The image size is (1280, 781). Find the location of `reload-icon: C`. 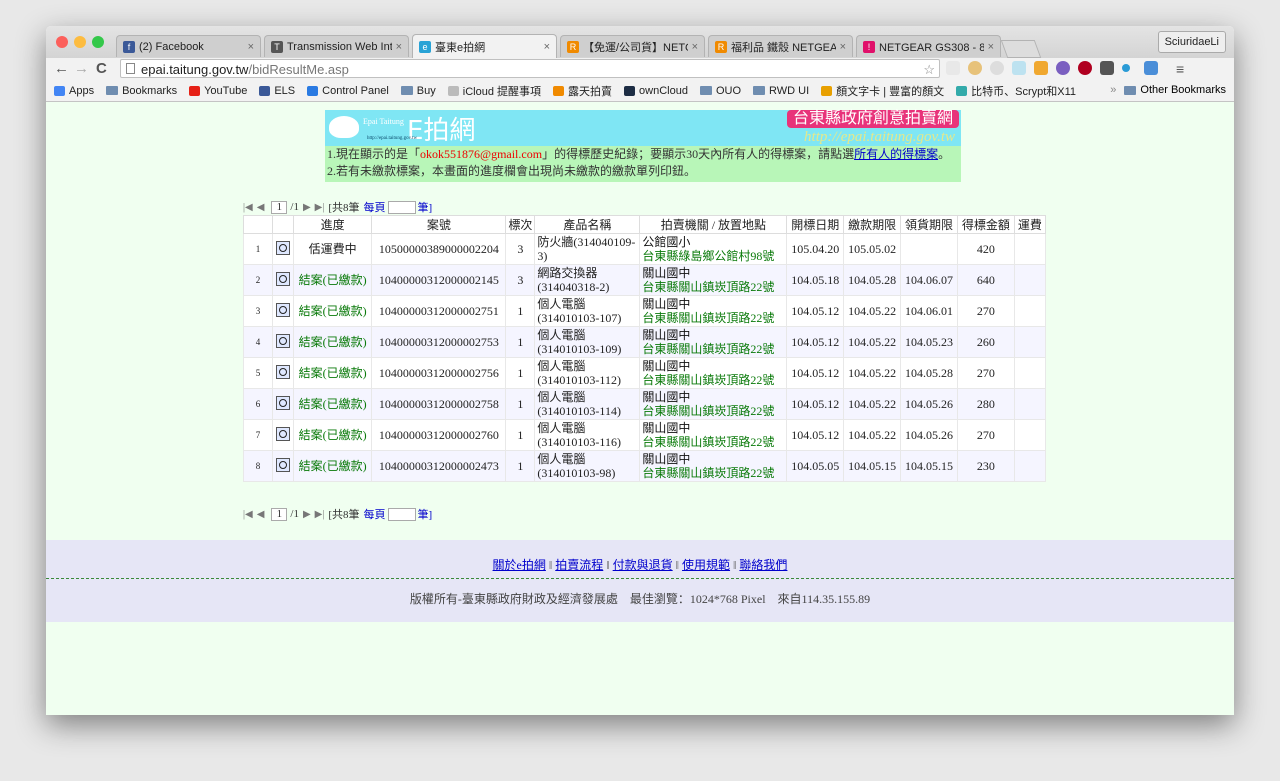

reload-icon: C is located at coordinates (101, 69).